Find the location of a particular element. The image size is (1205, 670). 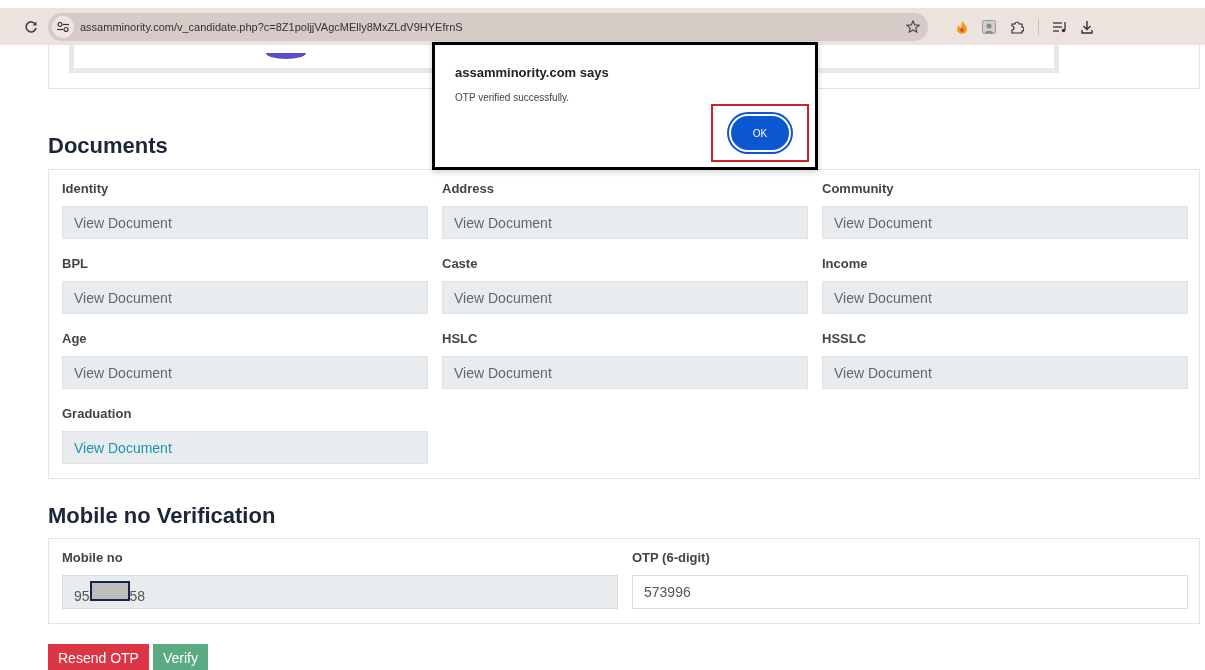

field-label: Caste is located at coordinates (460, 264).